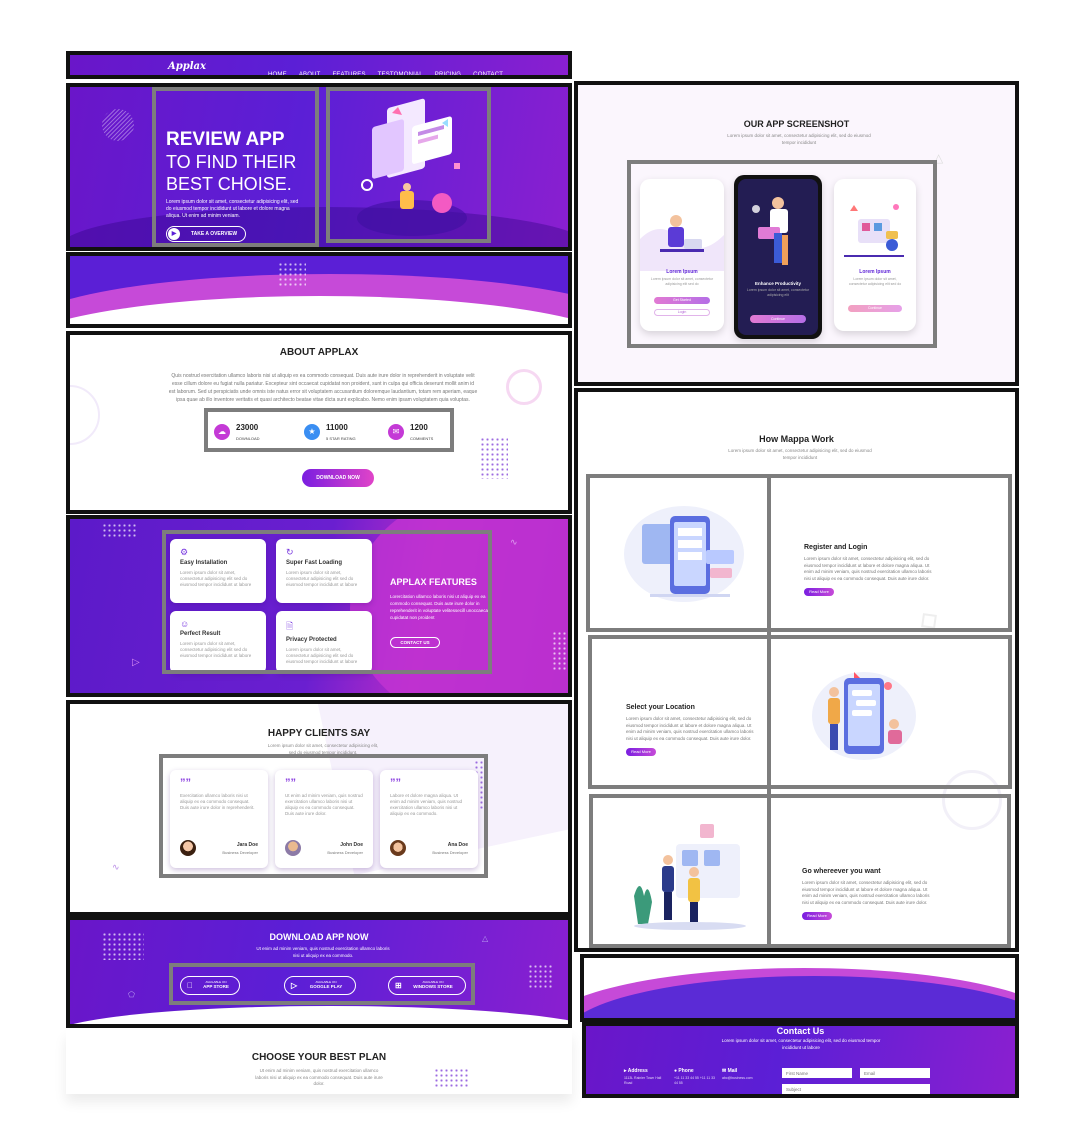 The height and width of the screenshot is (1148, 1090). Describe the element at coordinates (319, 227) in the screenshot. I see `hero-bottom-wave` at that location.